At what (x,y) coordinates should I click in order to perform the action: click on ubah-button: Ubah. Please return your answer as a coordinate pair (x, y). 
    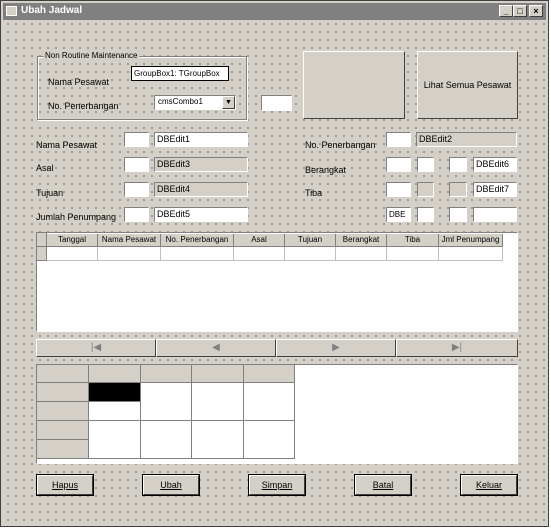
    Looking at the image, I should click on (171, 485).